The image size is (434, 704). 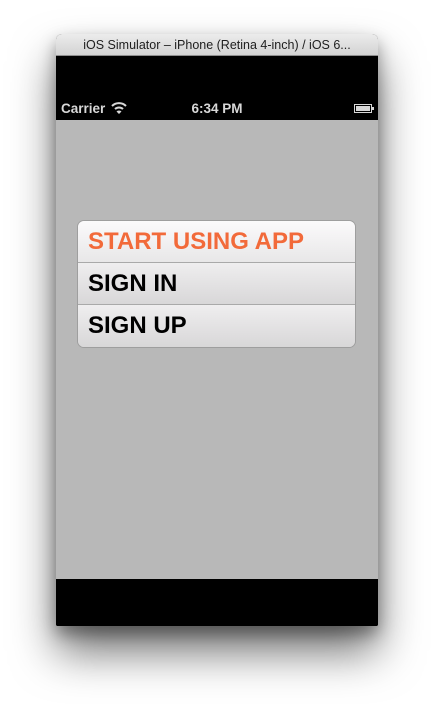 I want to click on start-using-app-button: START USING APP, so click(x=216, y=242).